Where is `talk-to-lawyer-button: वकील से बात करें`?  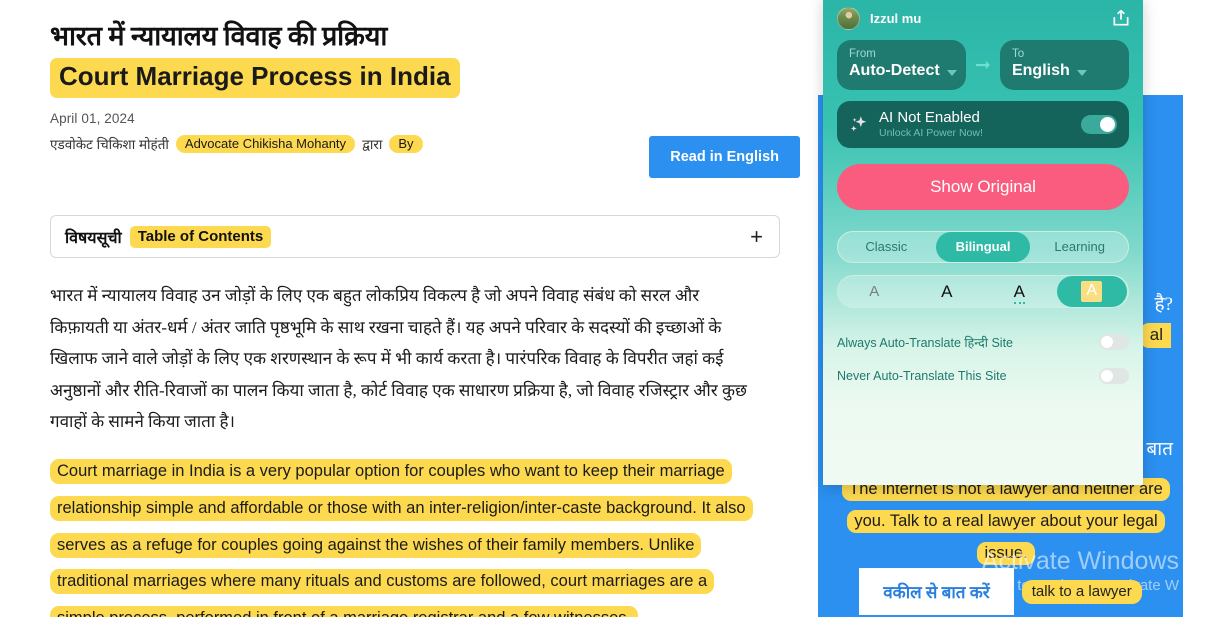
talk-to-lawyer-button: वकील से बात करें is located at coordinates (936, 591).